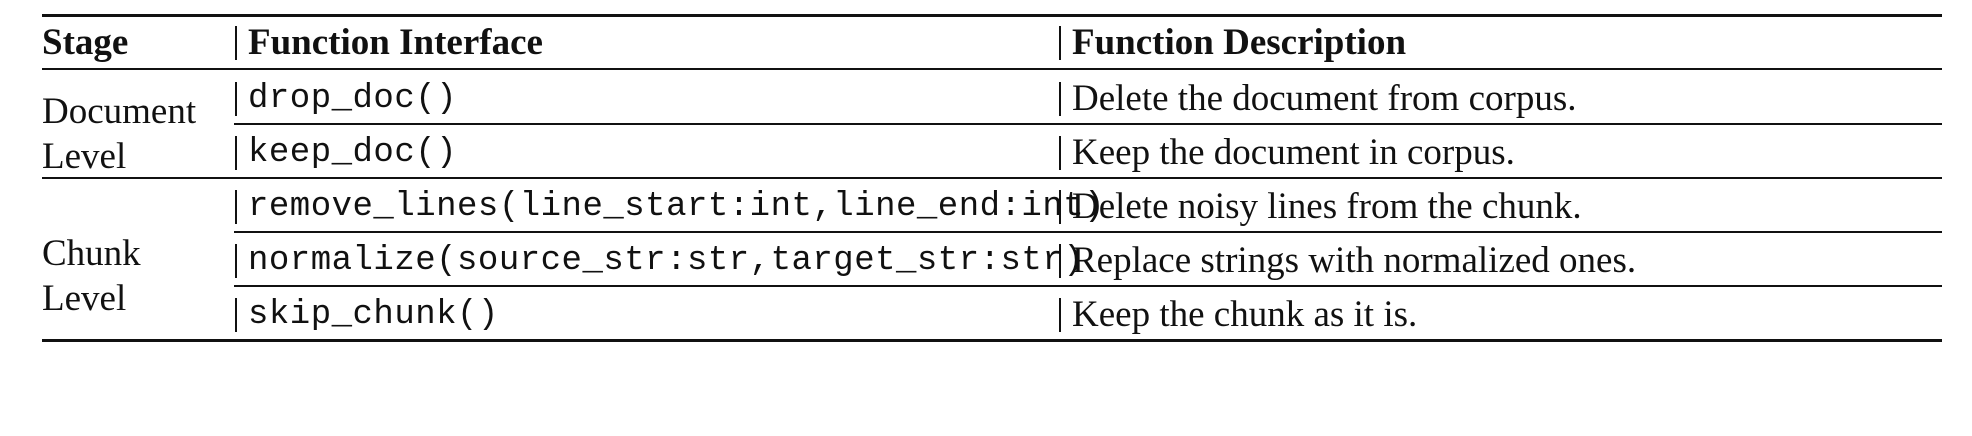  Describe the element at coordinates (1239, 42) in the screenshot. I see `header-description: Function Description` at that location.